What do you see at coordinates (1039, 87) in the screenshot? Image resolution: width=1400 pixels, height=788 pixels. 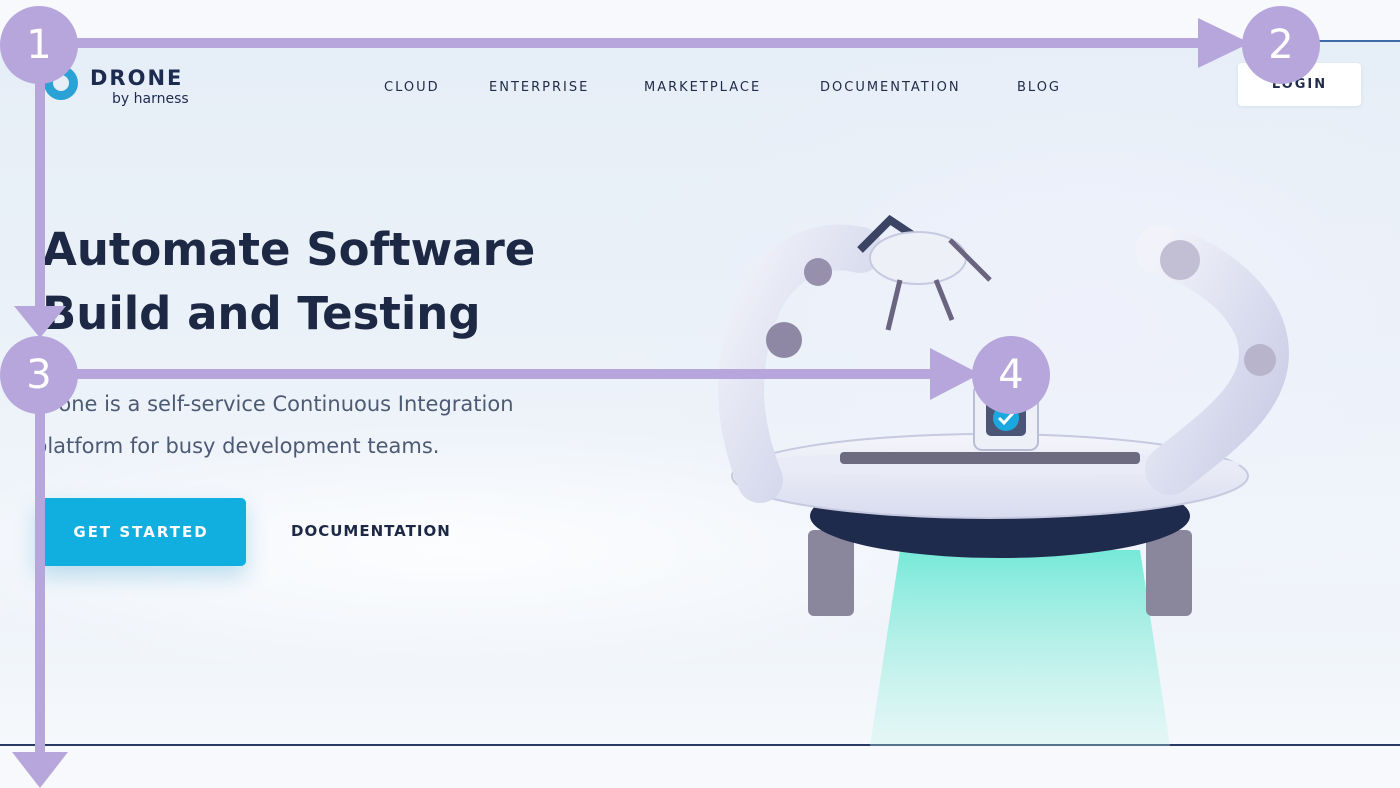 I see `nav-item-blog: BLOG` at bounding box center [1039, 87].